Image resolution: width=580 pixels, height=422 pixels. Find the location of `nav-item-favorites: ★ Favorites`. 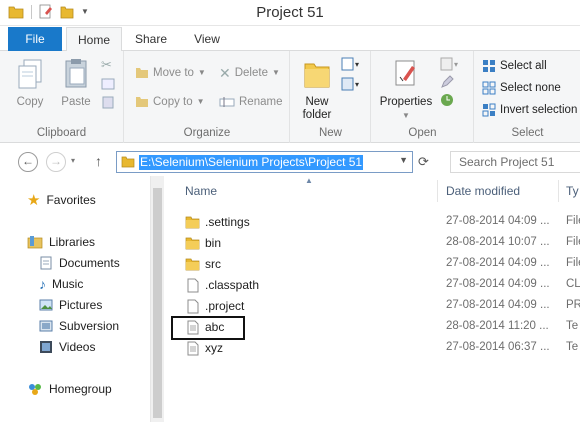

nav-item-favorites: ★ Favorites is located at coordinates (61, 200).